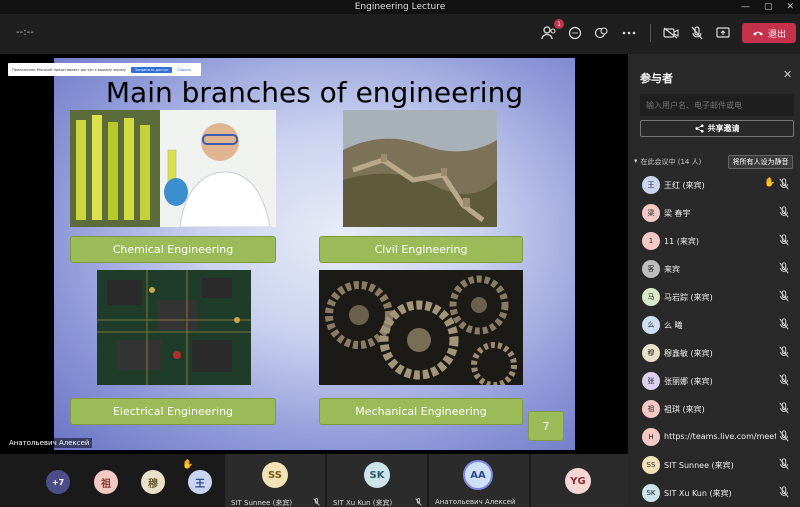 The height and width of the screenshot is (507, 800). I want to click on leave-button: 退出, so click(769, 33).